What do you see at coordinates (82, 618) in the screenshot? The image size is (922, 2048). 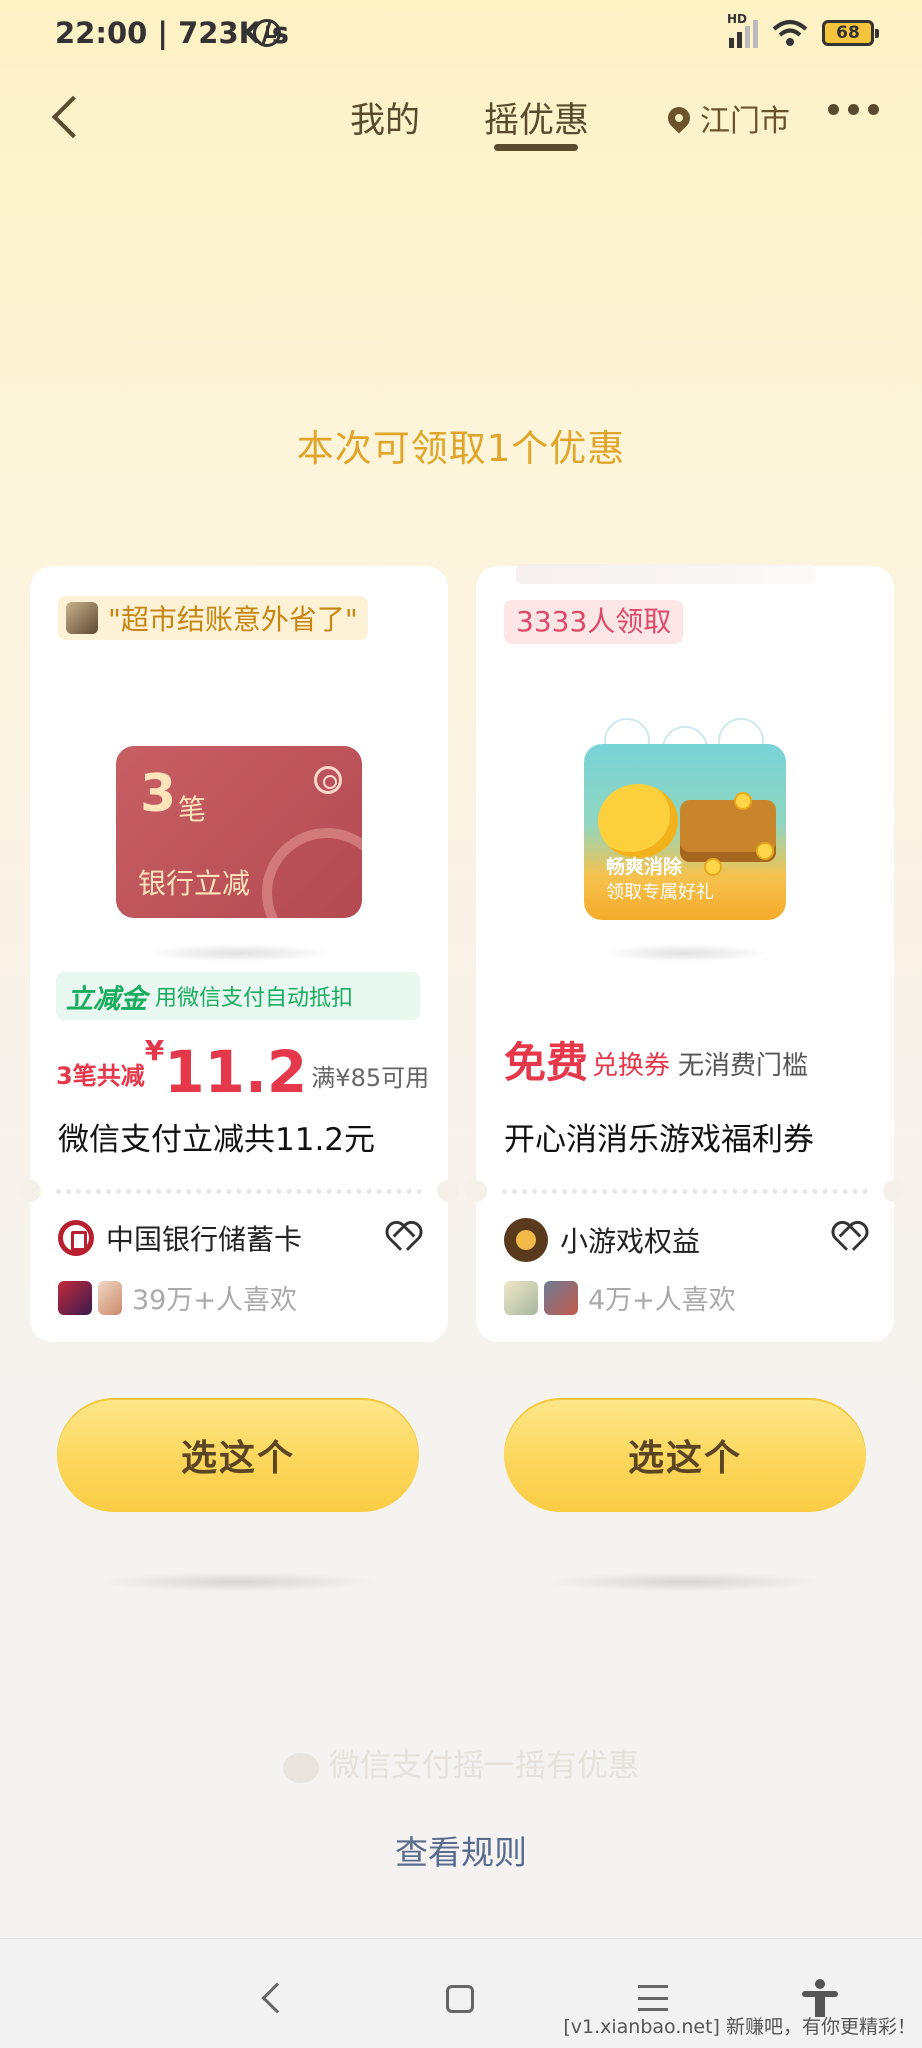 I see `reviewer-avatar` at bounding box center [82, 618].